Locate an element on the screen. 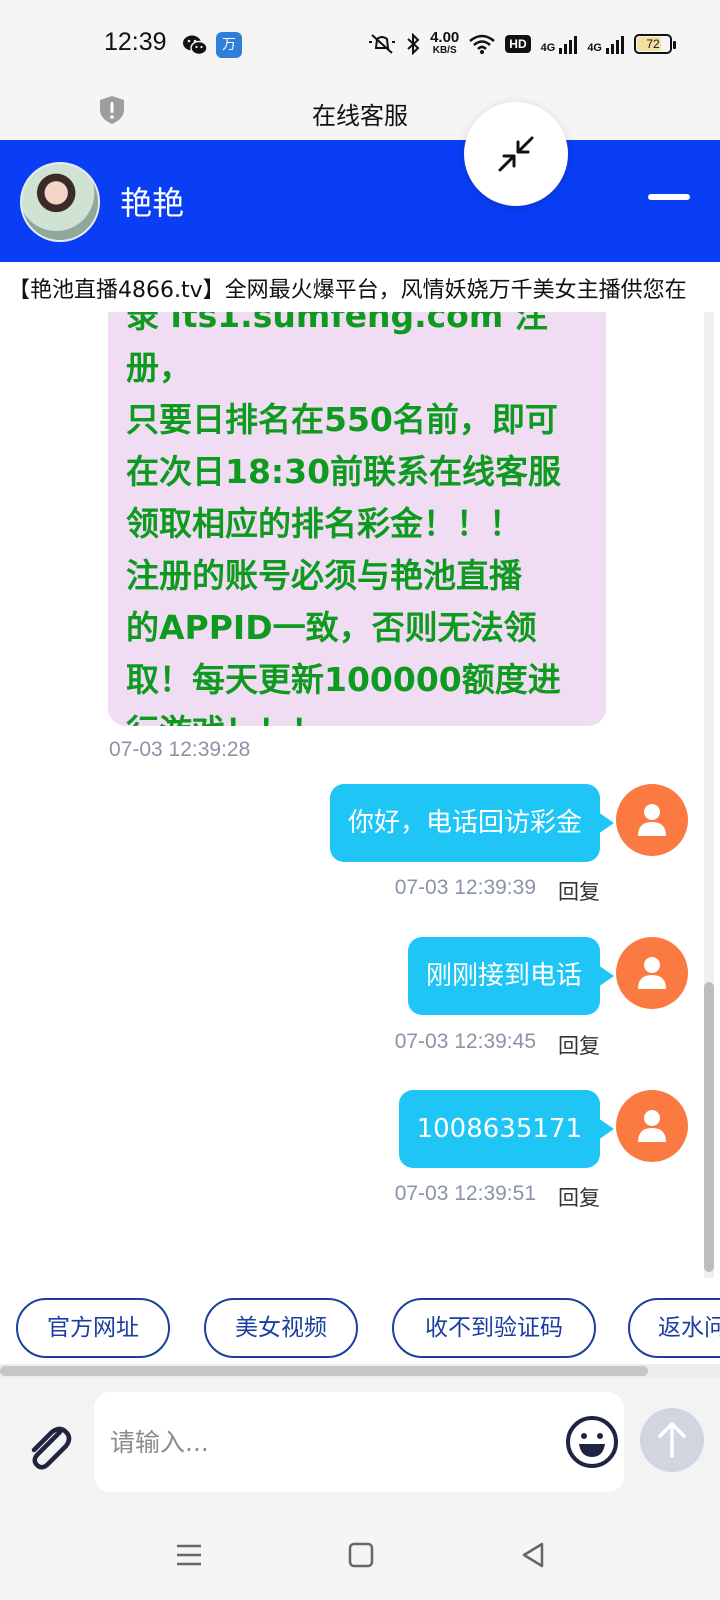  quick-reply-beauty-video: 美女视频 is located at coordinates (281, 1328).